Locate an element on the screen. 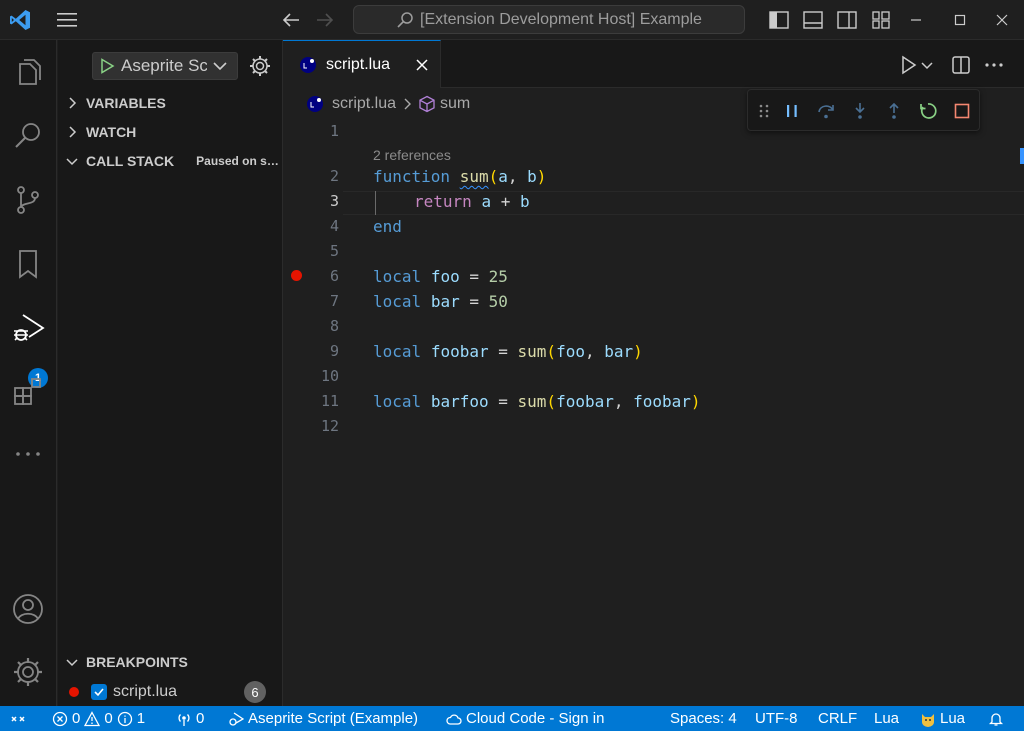 The height and width of the screenshot is (731, 1024). token: b is located at coordinates (532, 176).